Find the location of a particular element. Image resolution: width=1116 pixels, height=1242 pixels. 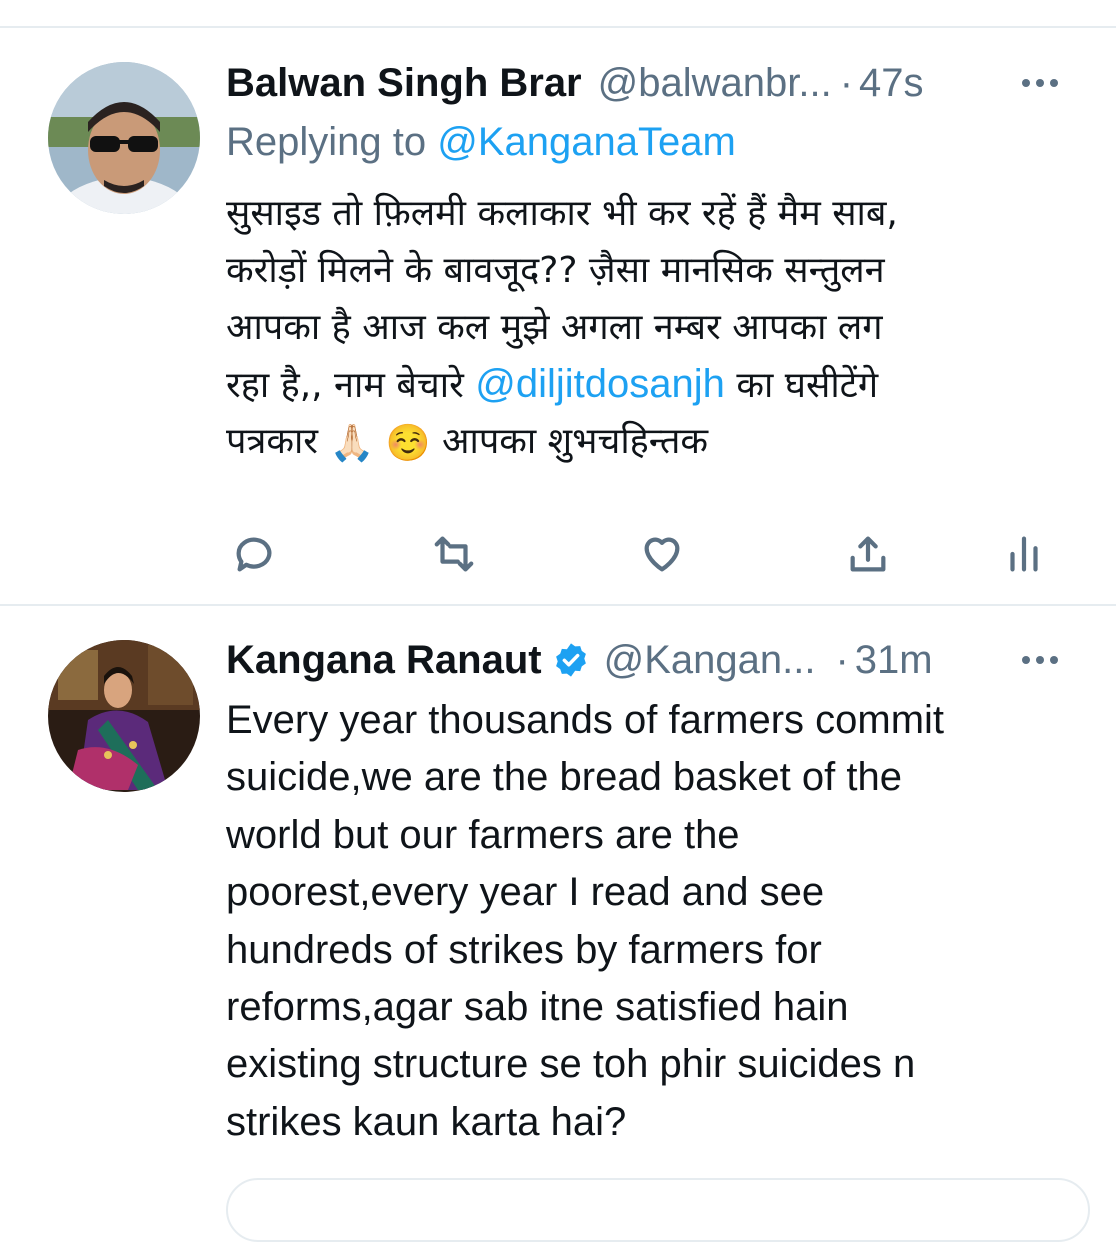

tweet-line: पत्रकार 🙏🏻 ☺️ आपका शुभचहिन्तक is located at coordinates (651, 441).